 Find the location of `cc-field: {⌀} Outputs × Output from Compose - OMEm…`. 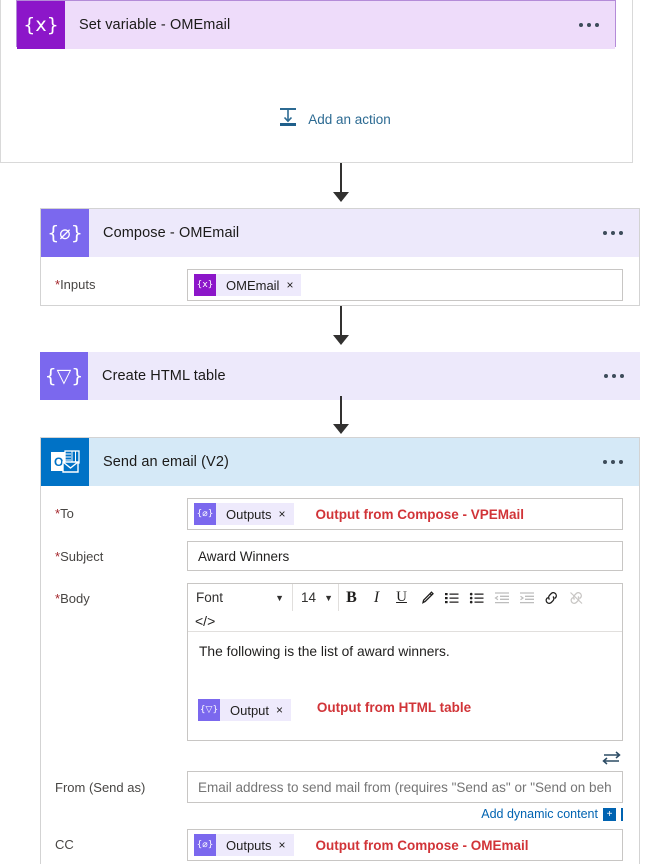

cc-field: {⌀} Outputs × Output from Compose - OMEm… is located at coordinates (405, 845).